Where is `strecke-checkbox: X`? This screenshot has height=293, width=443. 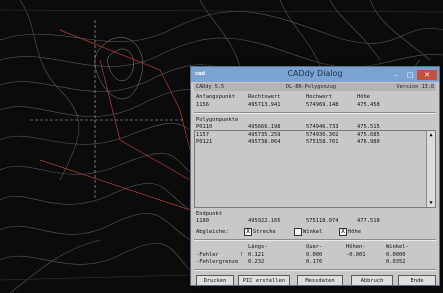
strecke-checkbox: X is located at coordinates (248, 232).